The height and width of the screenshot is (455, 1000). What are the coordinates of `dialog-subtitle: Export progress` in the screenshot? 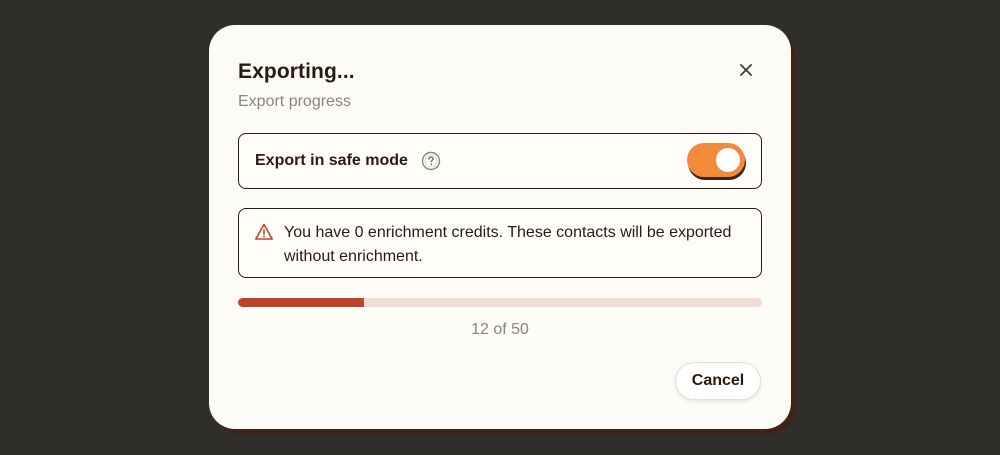 It's located at (294, 101).